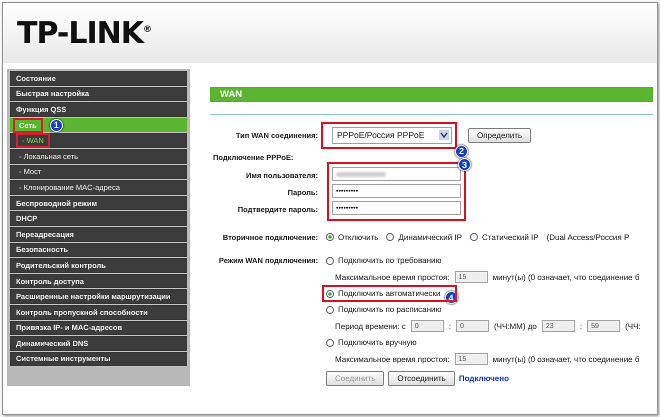 This screenshot has width=660, height=417. What do you see at coordinates (431, 94) in the screenshot?
I see `section-title-bar: WAN` at bounding box center [431, 94].